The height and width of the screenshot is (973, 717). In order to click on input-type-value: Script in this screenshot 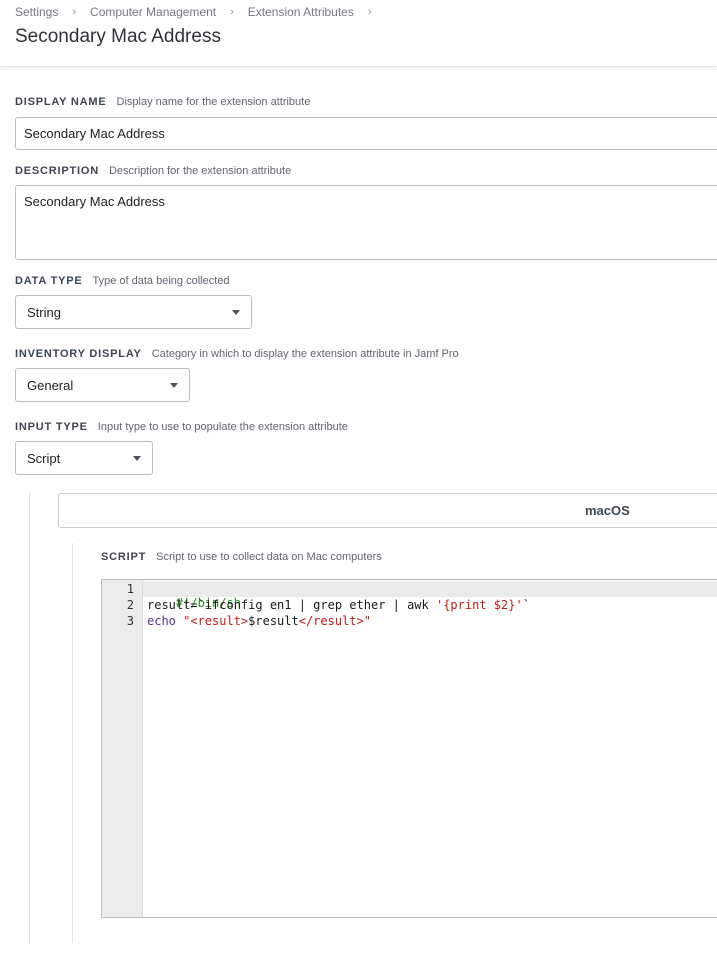, I will do `click(44, 458)`.